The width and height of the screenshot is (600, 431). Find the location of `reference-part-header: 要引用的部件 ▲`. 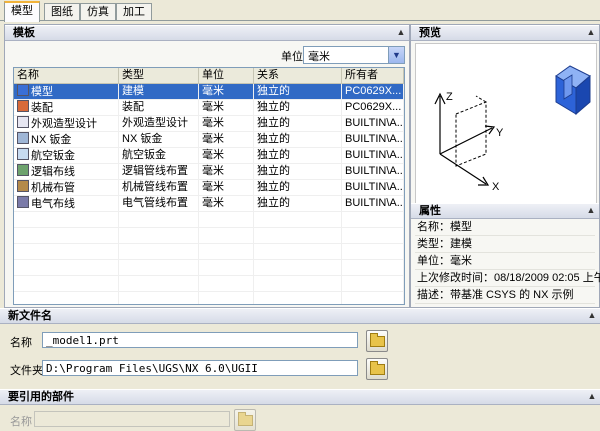

reference-part-header: 要引用的部件 ▲ is located at coordinates (300, 397).